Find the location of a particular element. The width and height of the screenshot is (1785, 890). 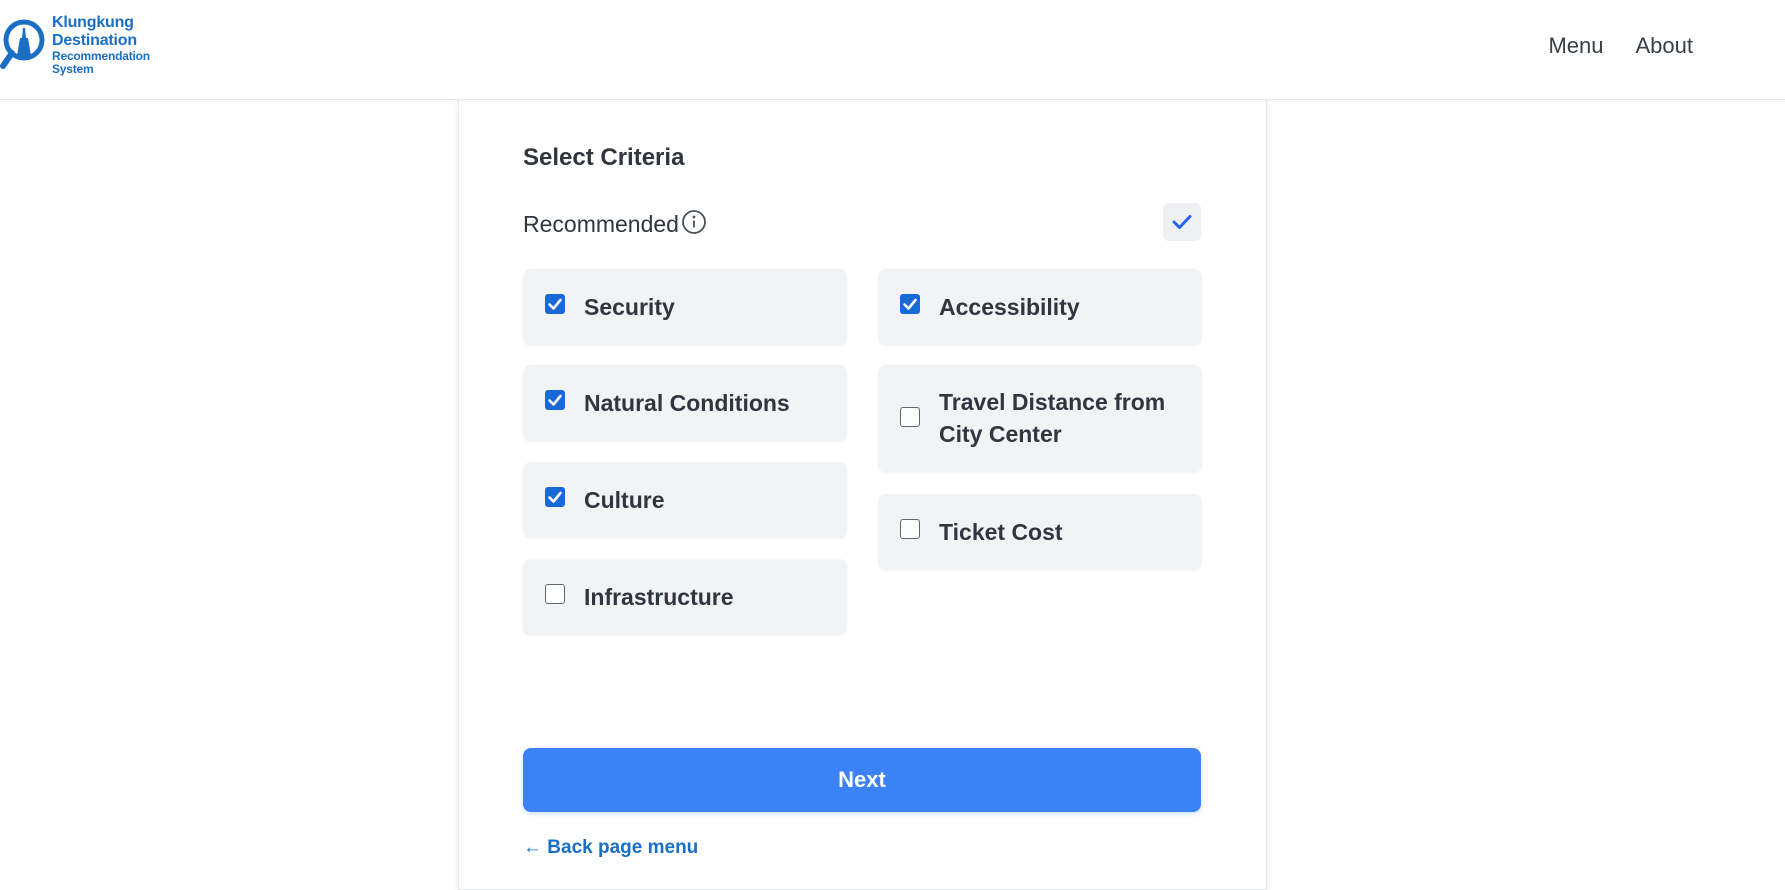

infrastructure-label: Infrastructure is located at coordinates (659, 597).